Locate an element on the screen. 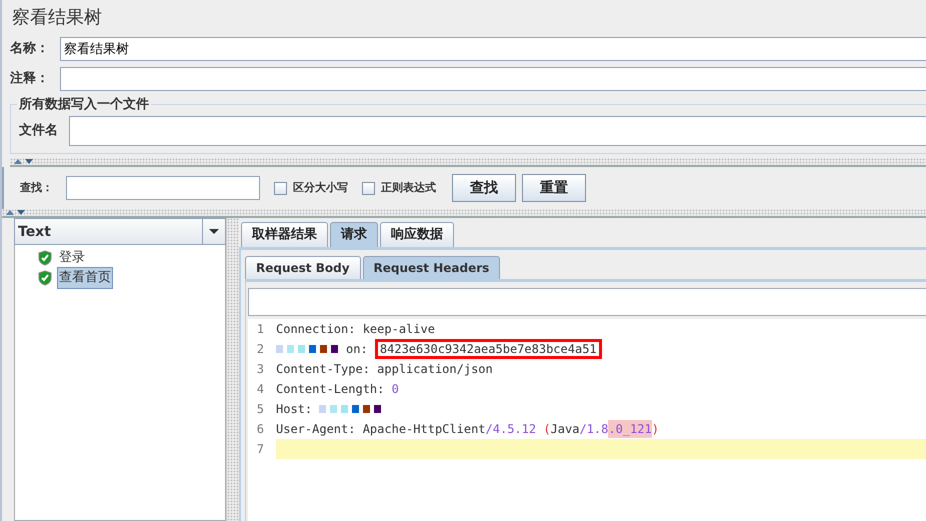  tab: 响应数据 is located at coordinates (417, 234).